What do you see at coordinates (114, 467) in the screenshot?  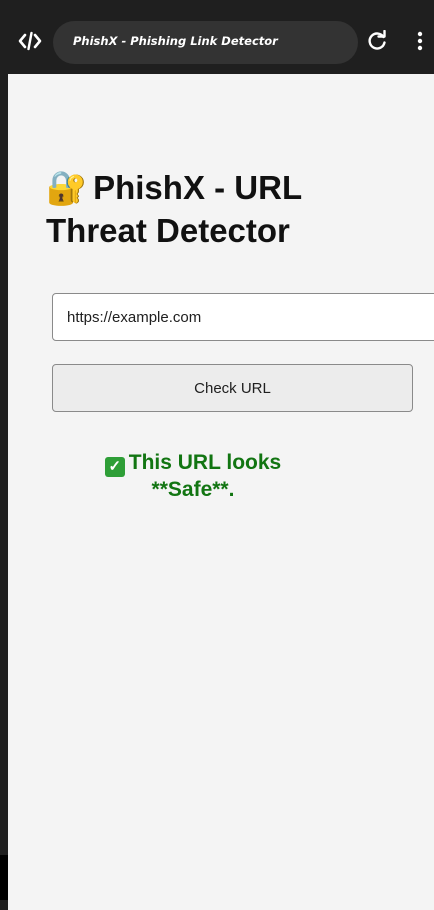 I see `check-mark-icon: ✓` at bounding box center [114, 467].